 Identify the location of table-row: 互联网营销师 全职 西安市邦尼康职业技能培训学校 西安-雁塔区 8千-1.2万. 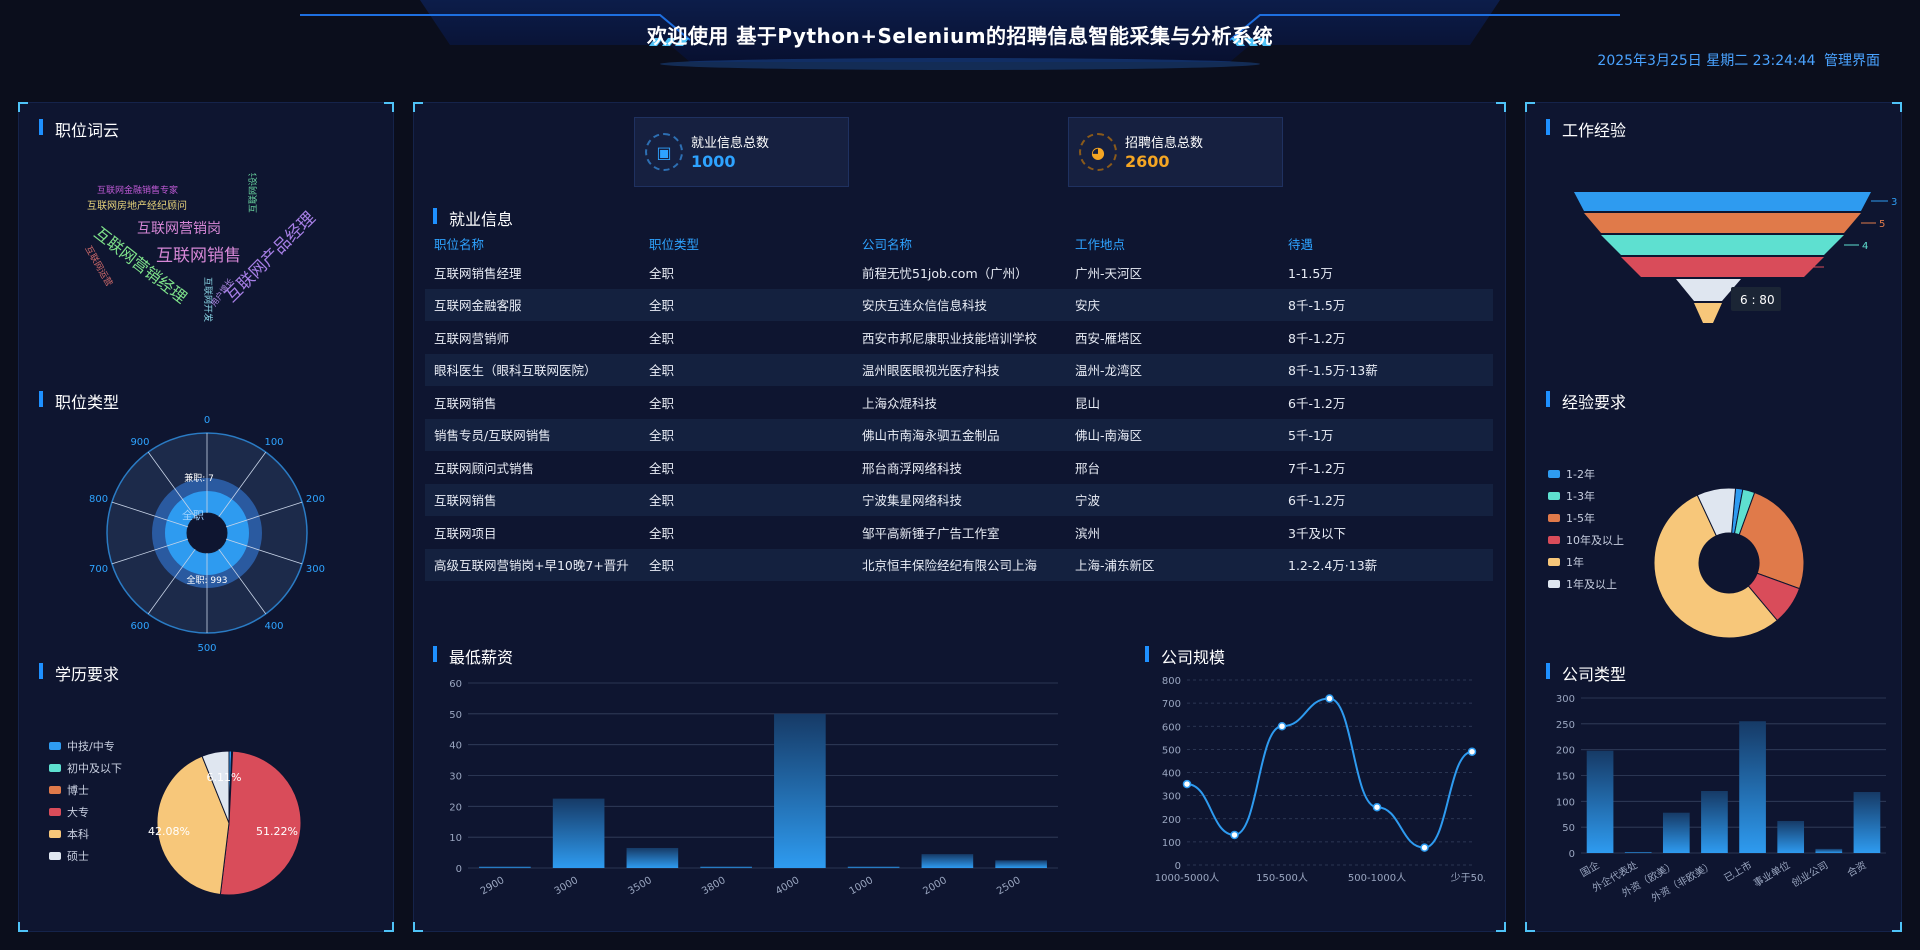
(959, 337).